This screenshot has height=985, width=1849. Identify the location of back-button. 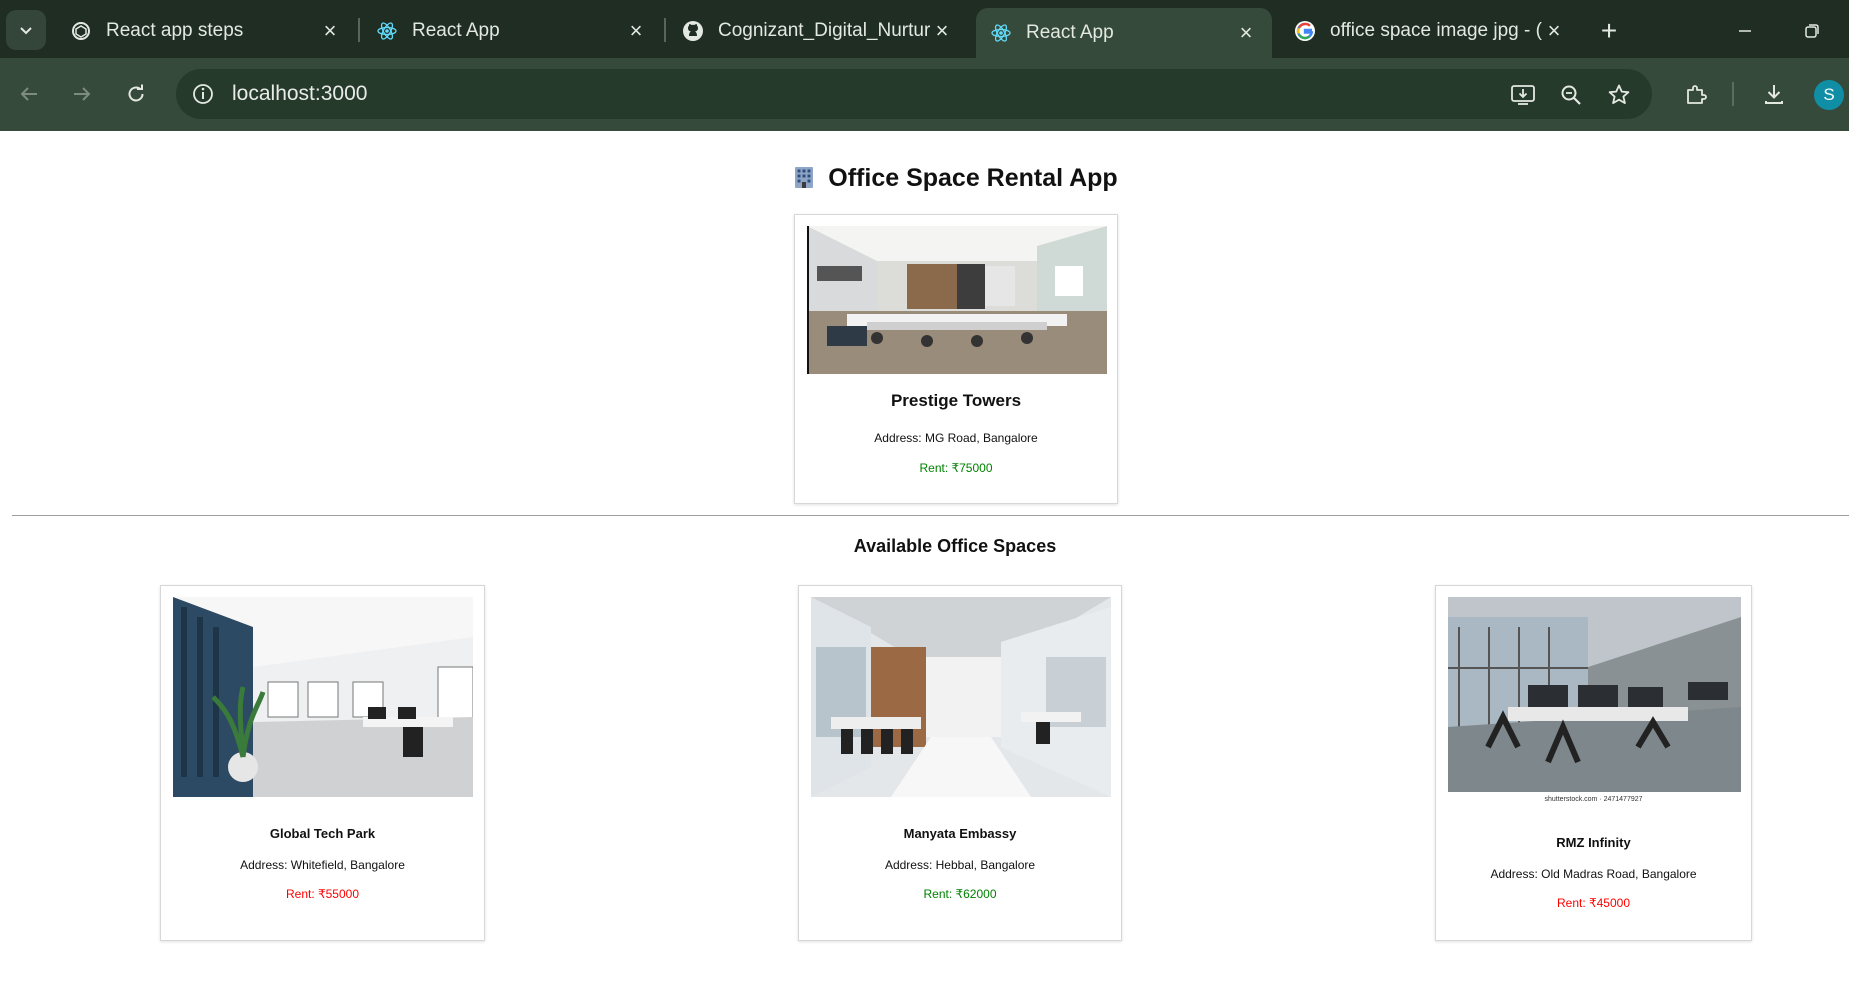
(29, 94).